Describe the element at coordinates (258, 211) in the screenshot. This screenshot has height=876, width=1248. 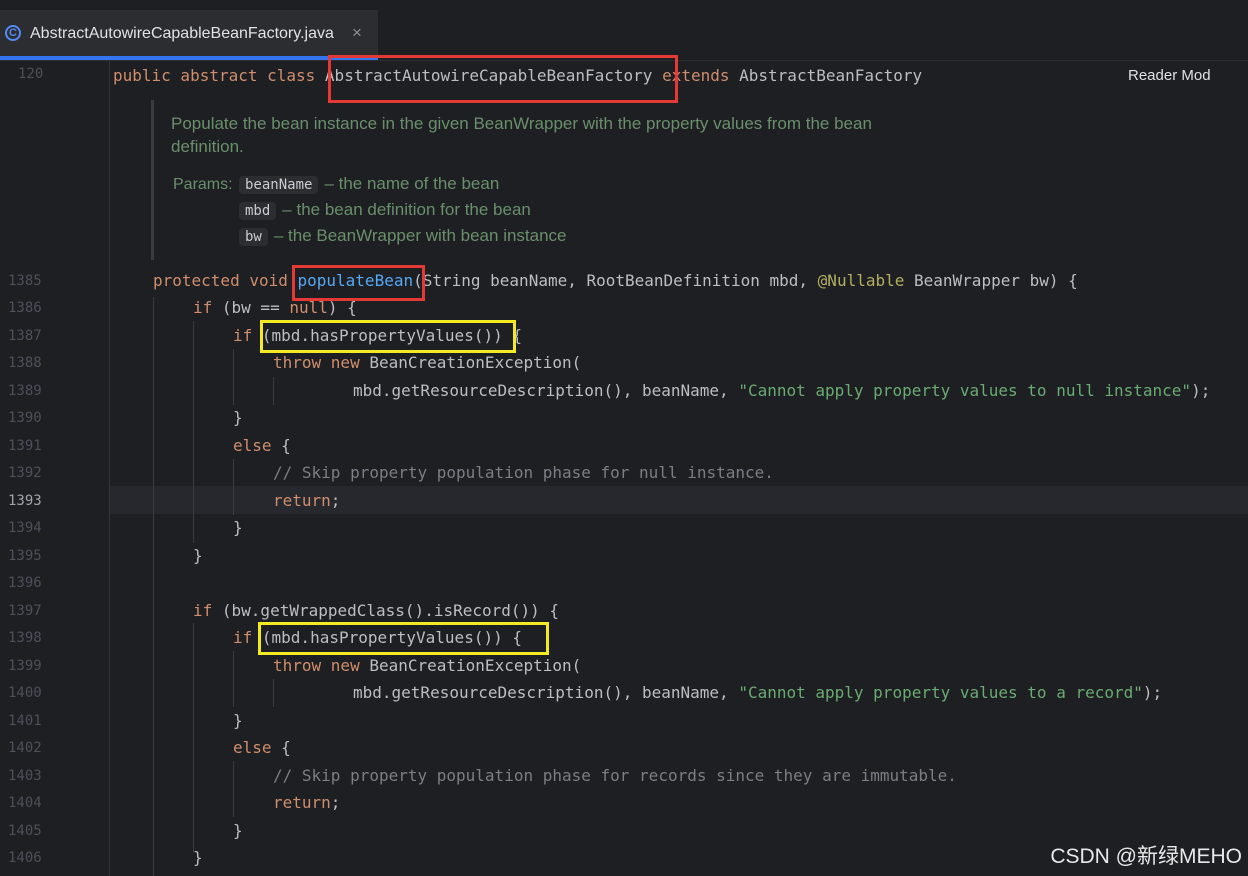
I see `param-name: mbd` at that location.